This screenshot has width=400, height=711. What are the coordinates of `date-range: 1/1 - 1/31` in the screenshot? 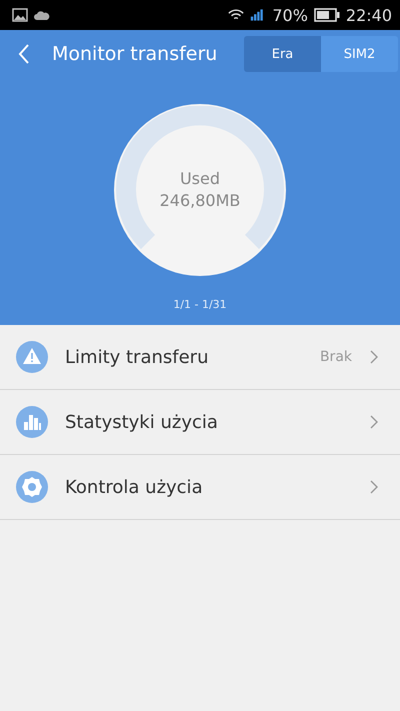 It's located at (200, 304).